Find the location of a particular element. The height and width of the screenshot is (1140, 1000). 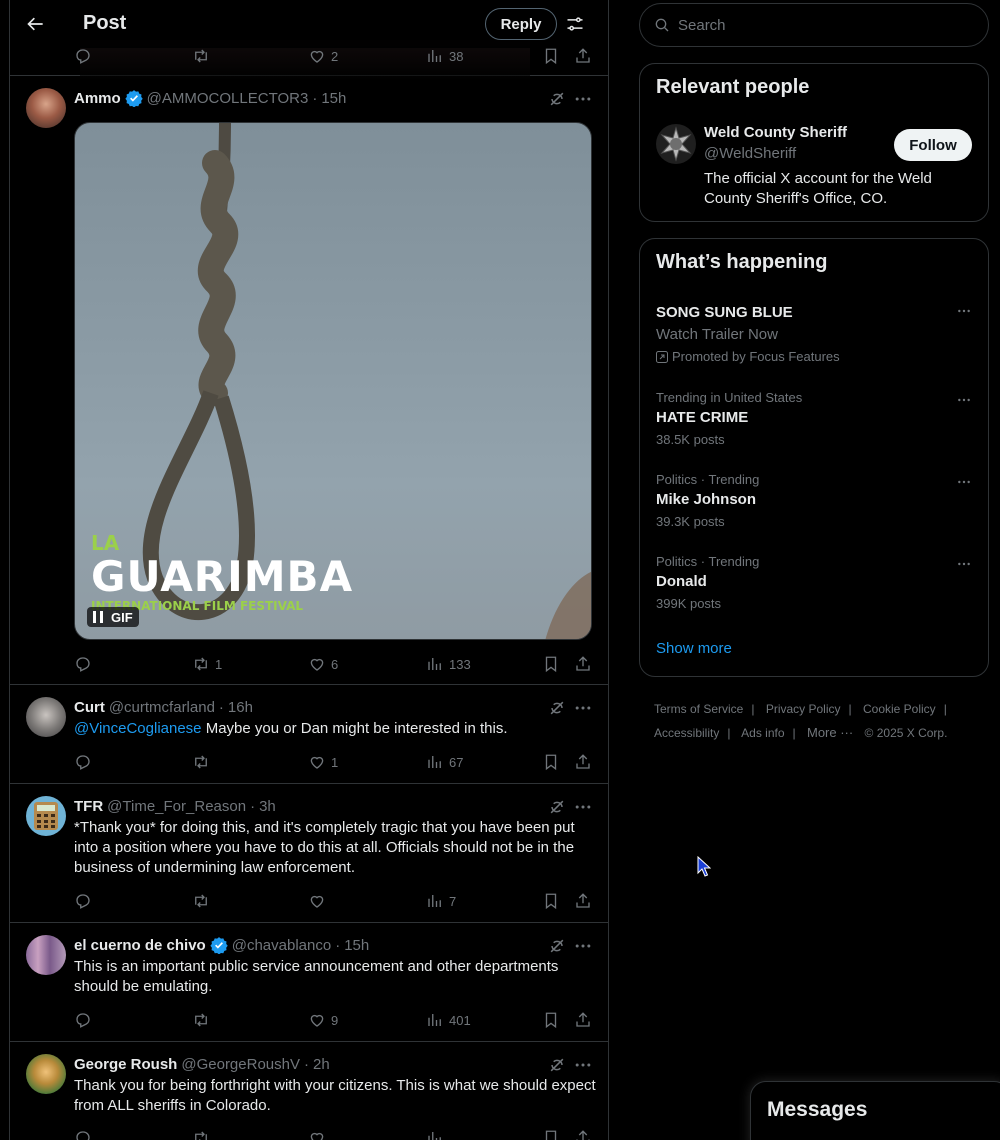

views-action: 133 is located at coordinates (448, 664).